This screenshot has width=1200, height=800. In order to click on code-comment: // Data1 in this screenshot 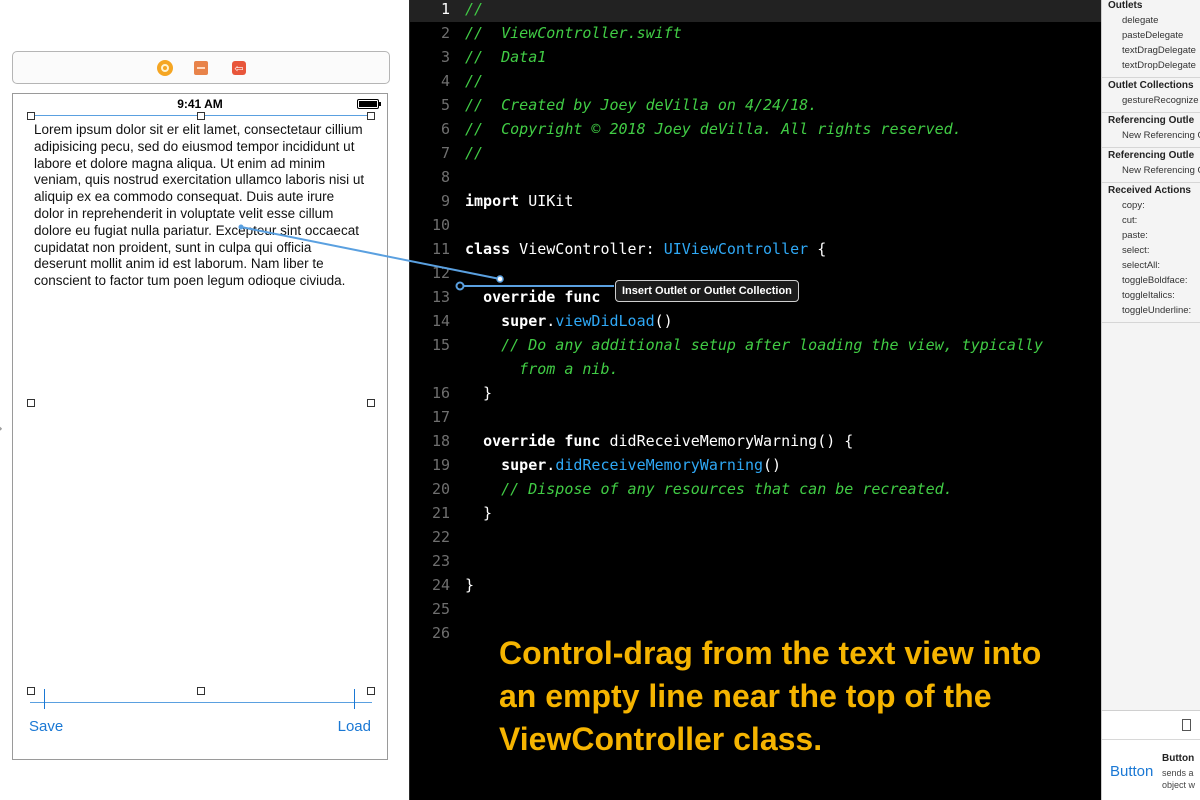, I will do `click(506, 57)`.